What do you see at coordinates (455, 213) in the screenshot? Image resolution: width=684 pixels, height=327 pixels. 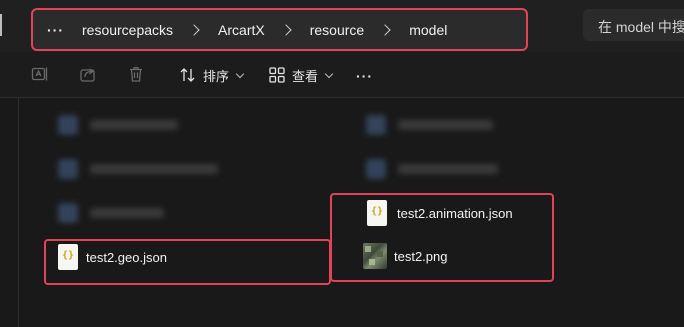 I see `file-name: test2.animation.json` at bounding box center [455, 213].